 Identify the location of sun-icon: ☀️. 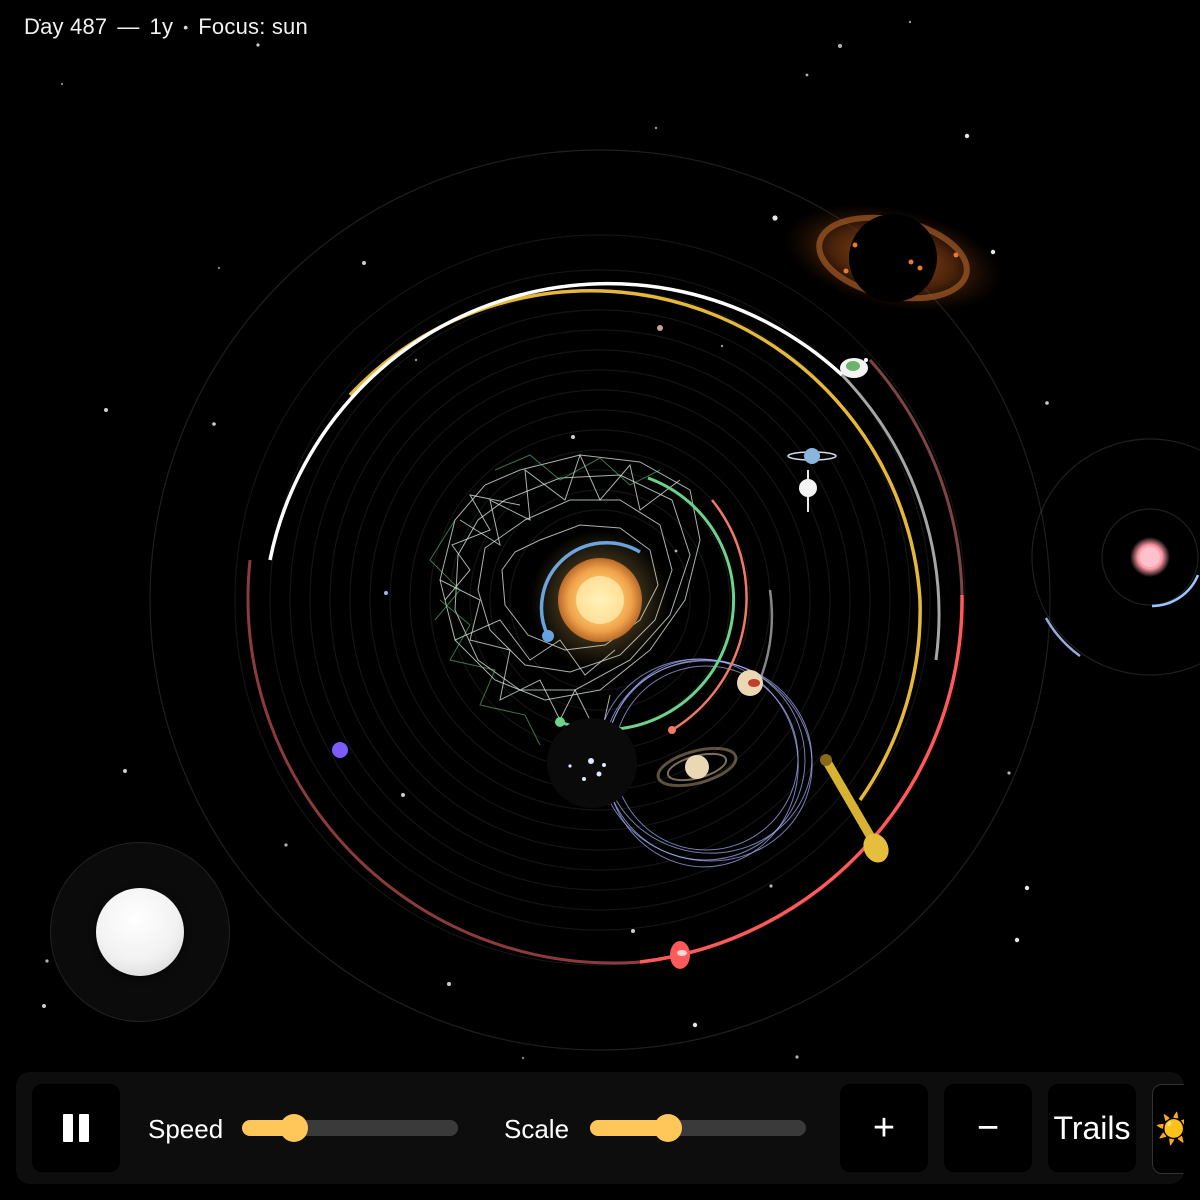
(1169, 1129).